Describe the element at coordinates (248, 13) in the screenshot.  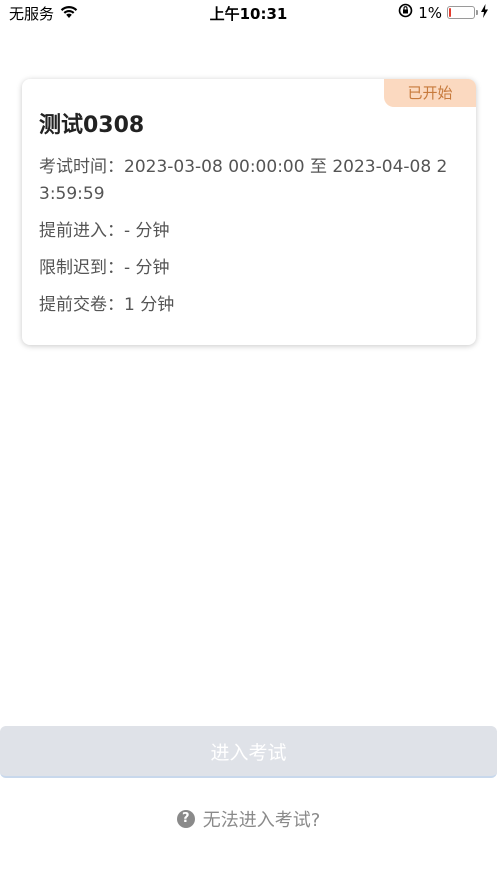
I see `status-bar: 无服务 上午10:31 1%` at that location.